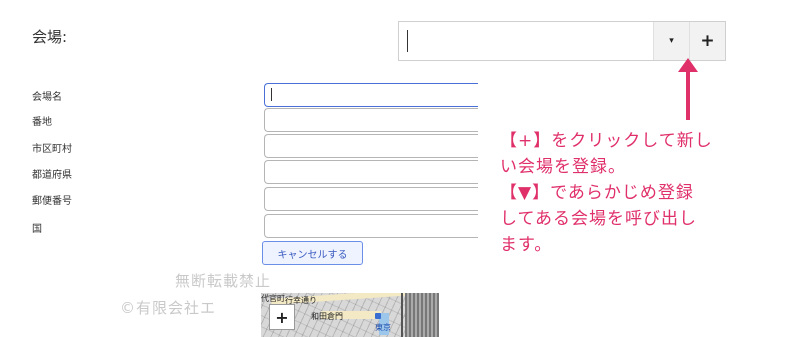  Describe the element at coordinates (312, 253) in the screenshot. I see `cancel-button: キャンセルする` at that location.